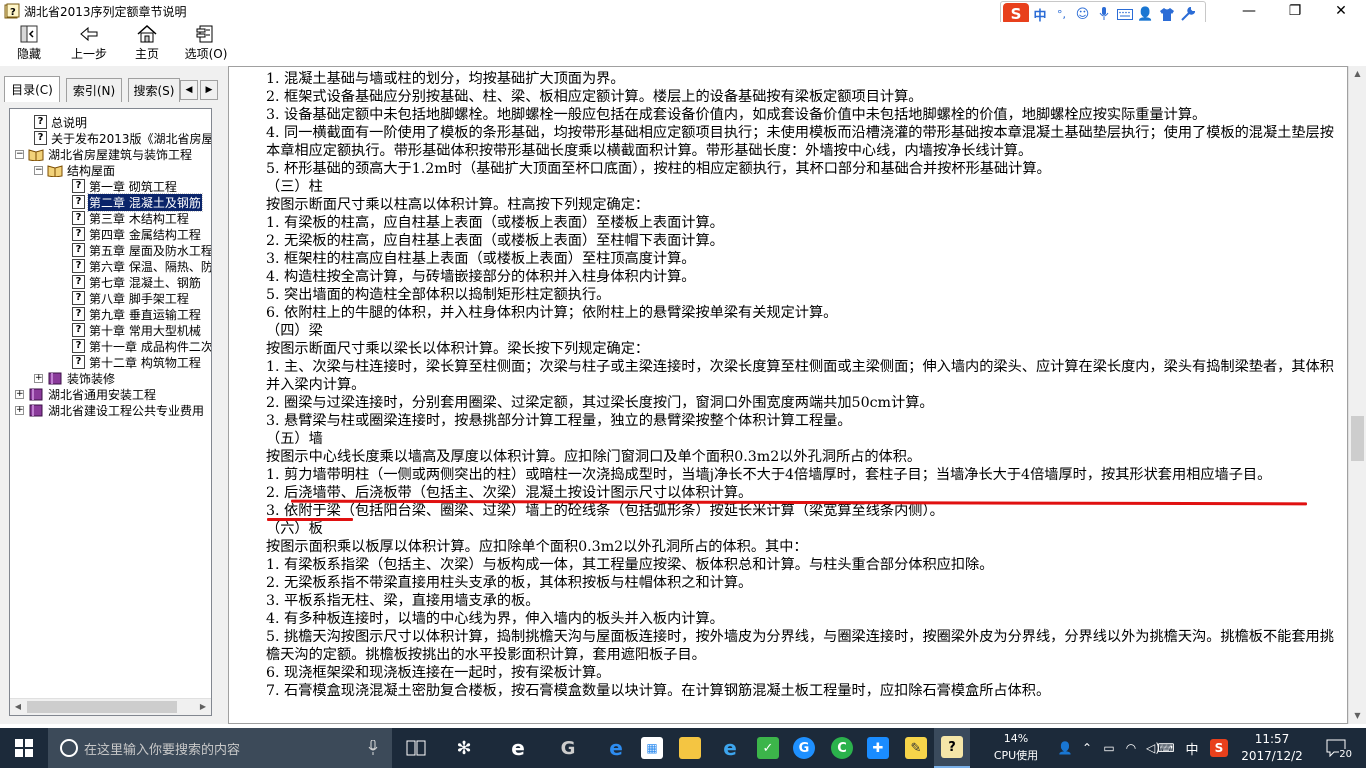 Image resolution: width=1366 pixels, height=768 pixels. Describe the element at coordinates (24, 748) in the screenshot. I see `start-button` at that location.